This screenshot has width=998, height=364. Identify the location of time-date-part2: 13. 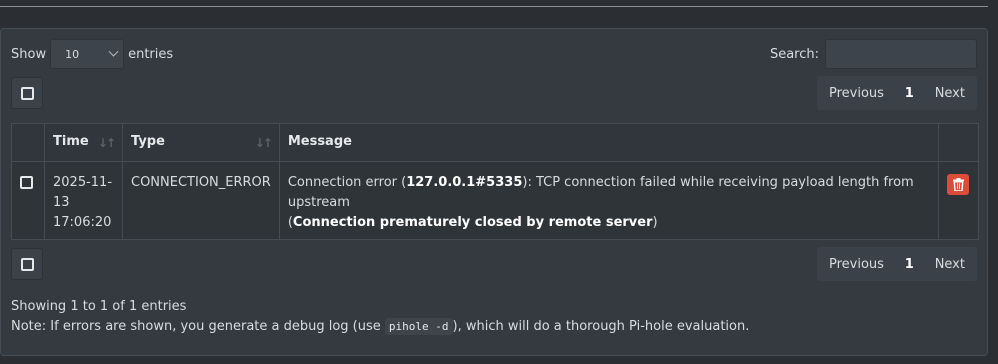
(61, 202).